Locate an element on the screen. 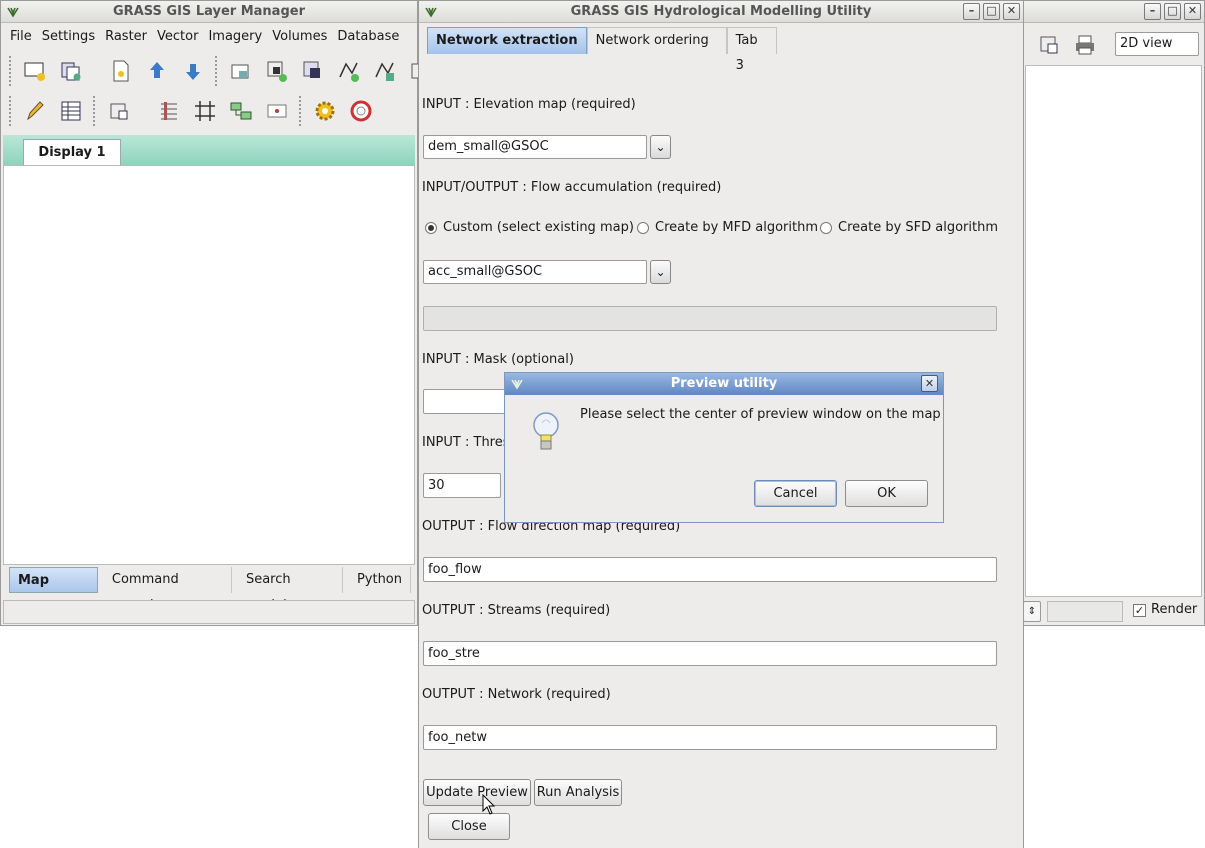 The image size is (1205, 848). radio-custom: Custom (select existing map) is located at coordinates (529, 227).